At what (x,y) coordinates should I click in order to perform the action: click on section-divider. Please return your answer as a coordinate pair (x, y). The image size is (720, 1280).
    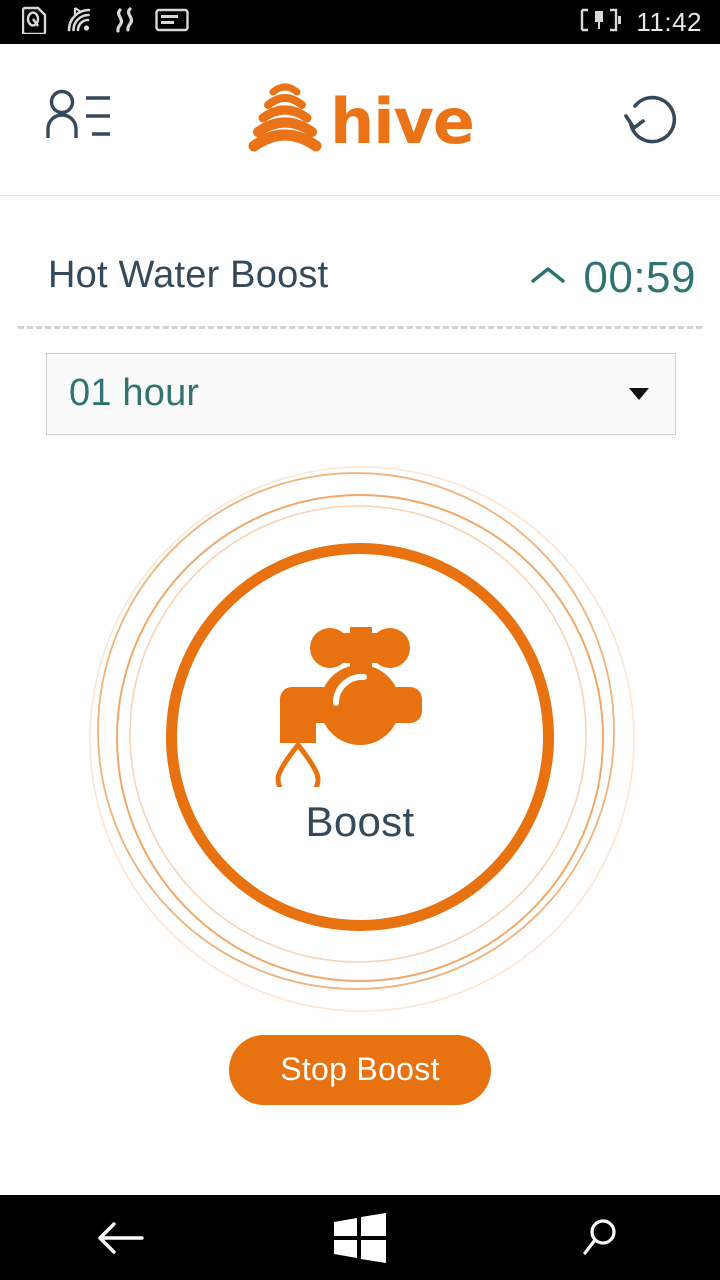
    Looking at the image, I should click on (360, 327).